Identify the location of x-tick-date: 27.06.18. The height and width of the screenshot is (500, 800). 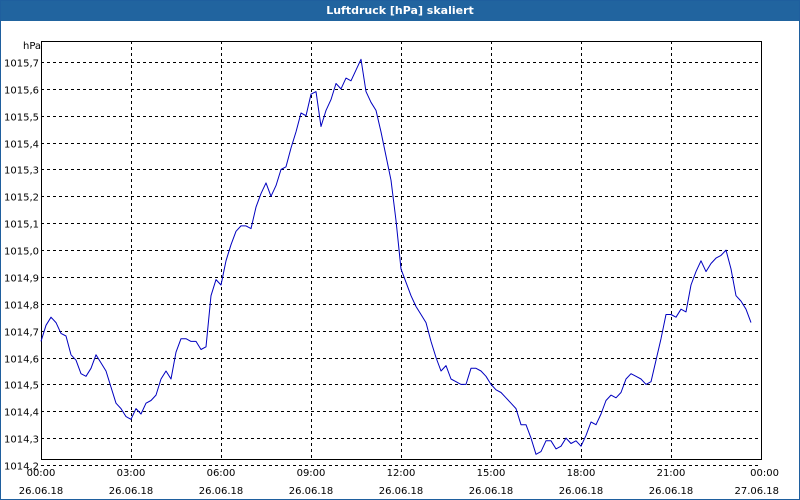
(756, 491).